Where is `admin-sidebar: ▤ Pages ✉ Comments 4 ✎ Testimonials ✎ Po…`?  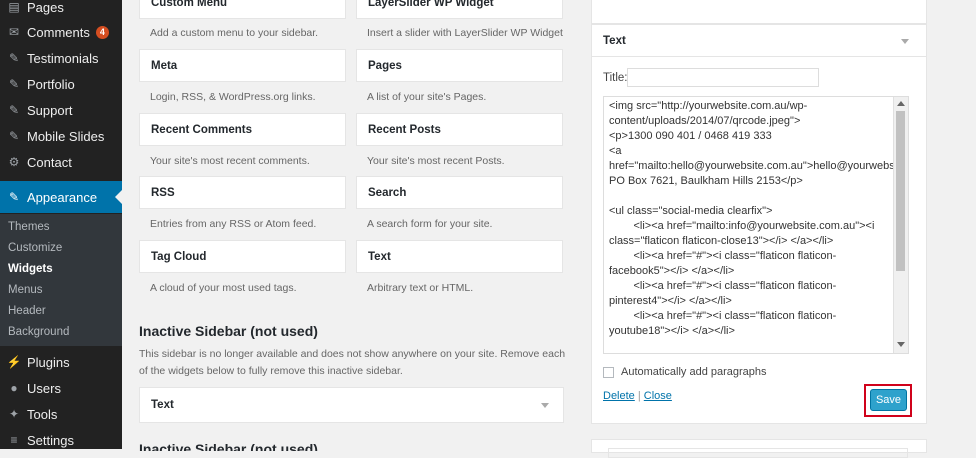 admin-sidebar: ▤ Pages ✉ Comments 4 ✎ Testimonials ✎ Po… is located at coordinates (61, 224).